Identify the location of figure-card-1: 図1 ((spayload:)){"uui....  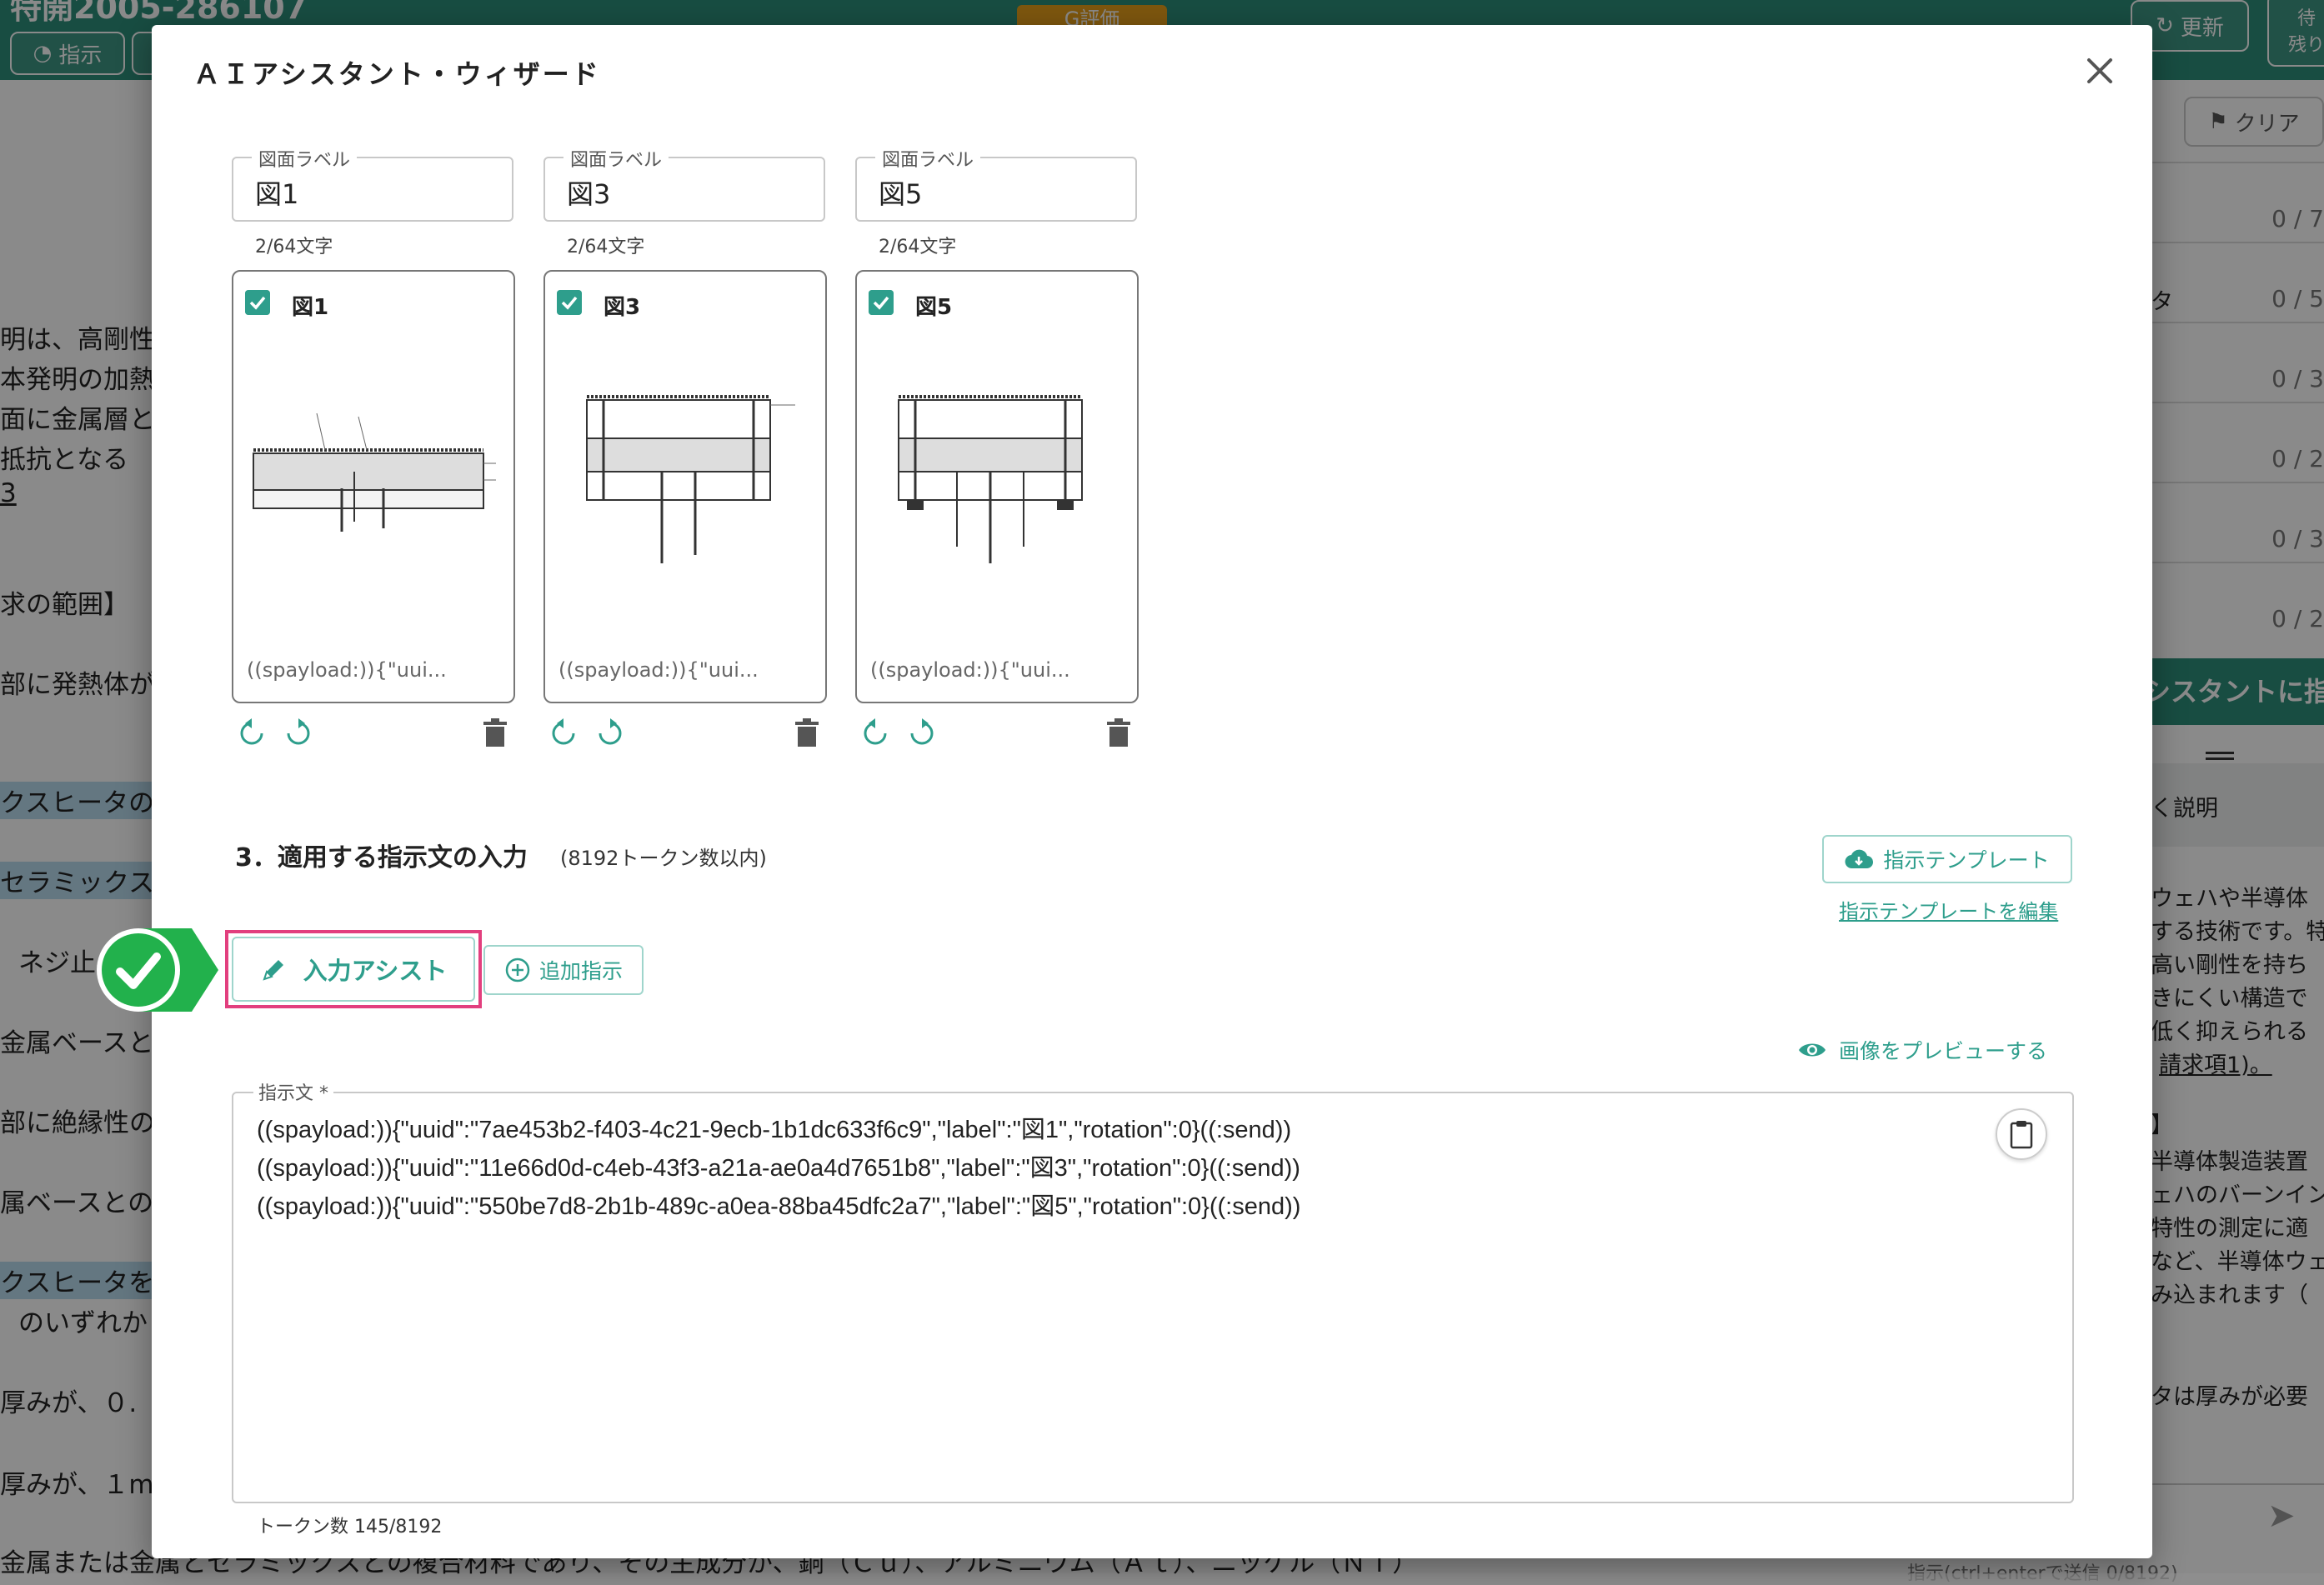
(374, 486).